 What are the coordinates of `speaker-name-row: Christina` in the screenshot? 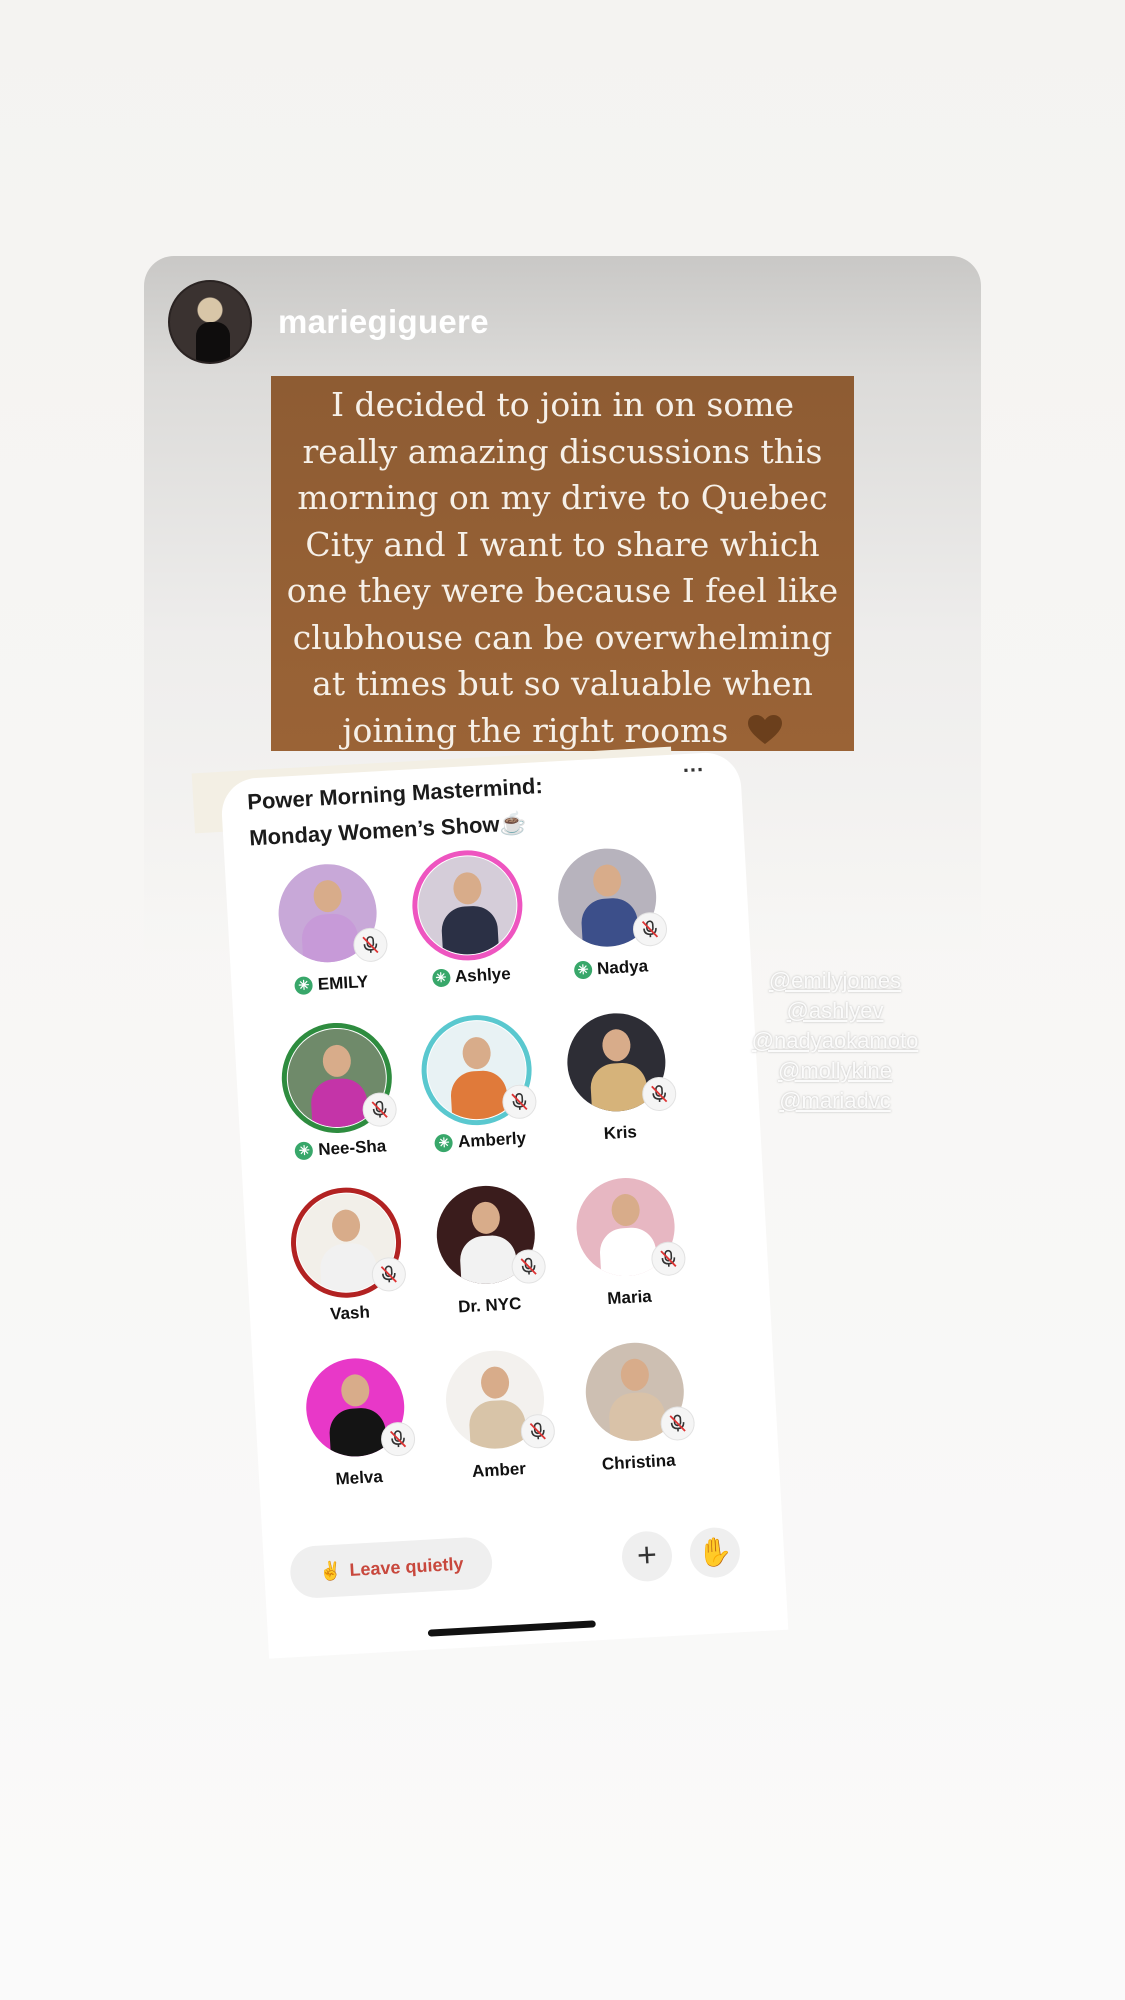 It's located at (638, 1463).